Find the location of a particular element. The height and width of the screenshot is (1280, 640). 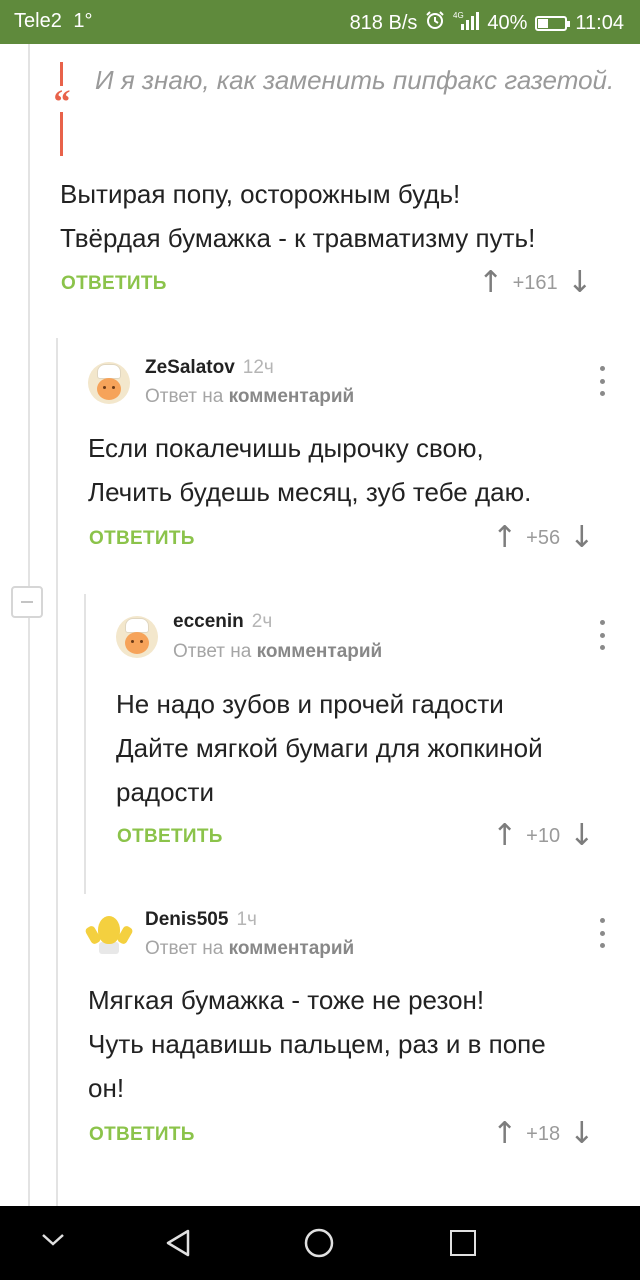

signal-note: 1° is located at coordinates (83, 21).